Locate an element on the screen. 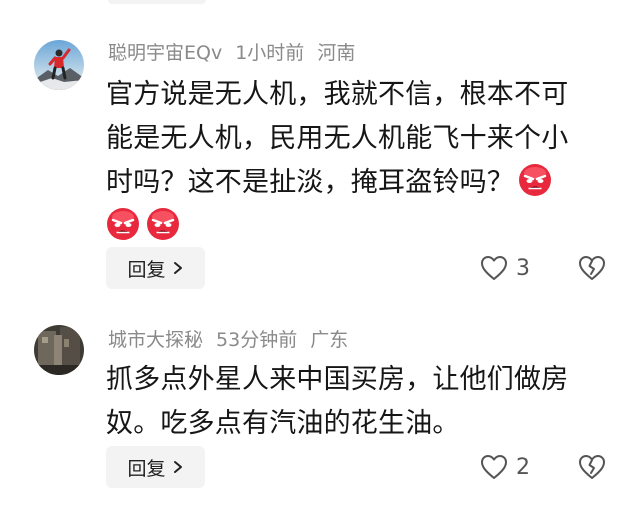 The height and width of the screenshot is (511, 640). like-button: 2 is located at coordinates (505, 467).